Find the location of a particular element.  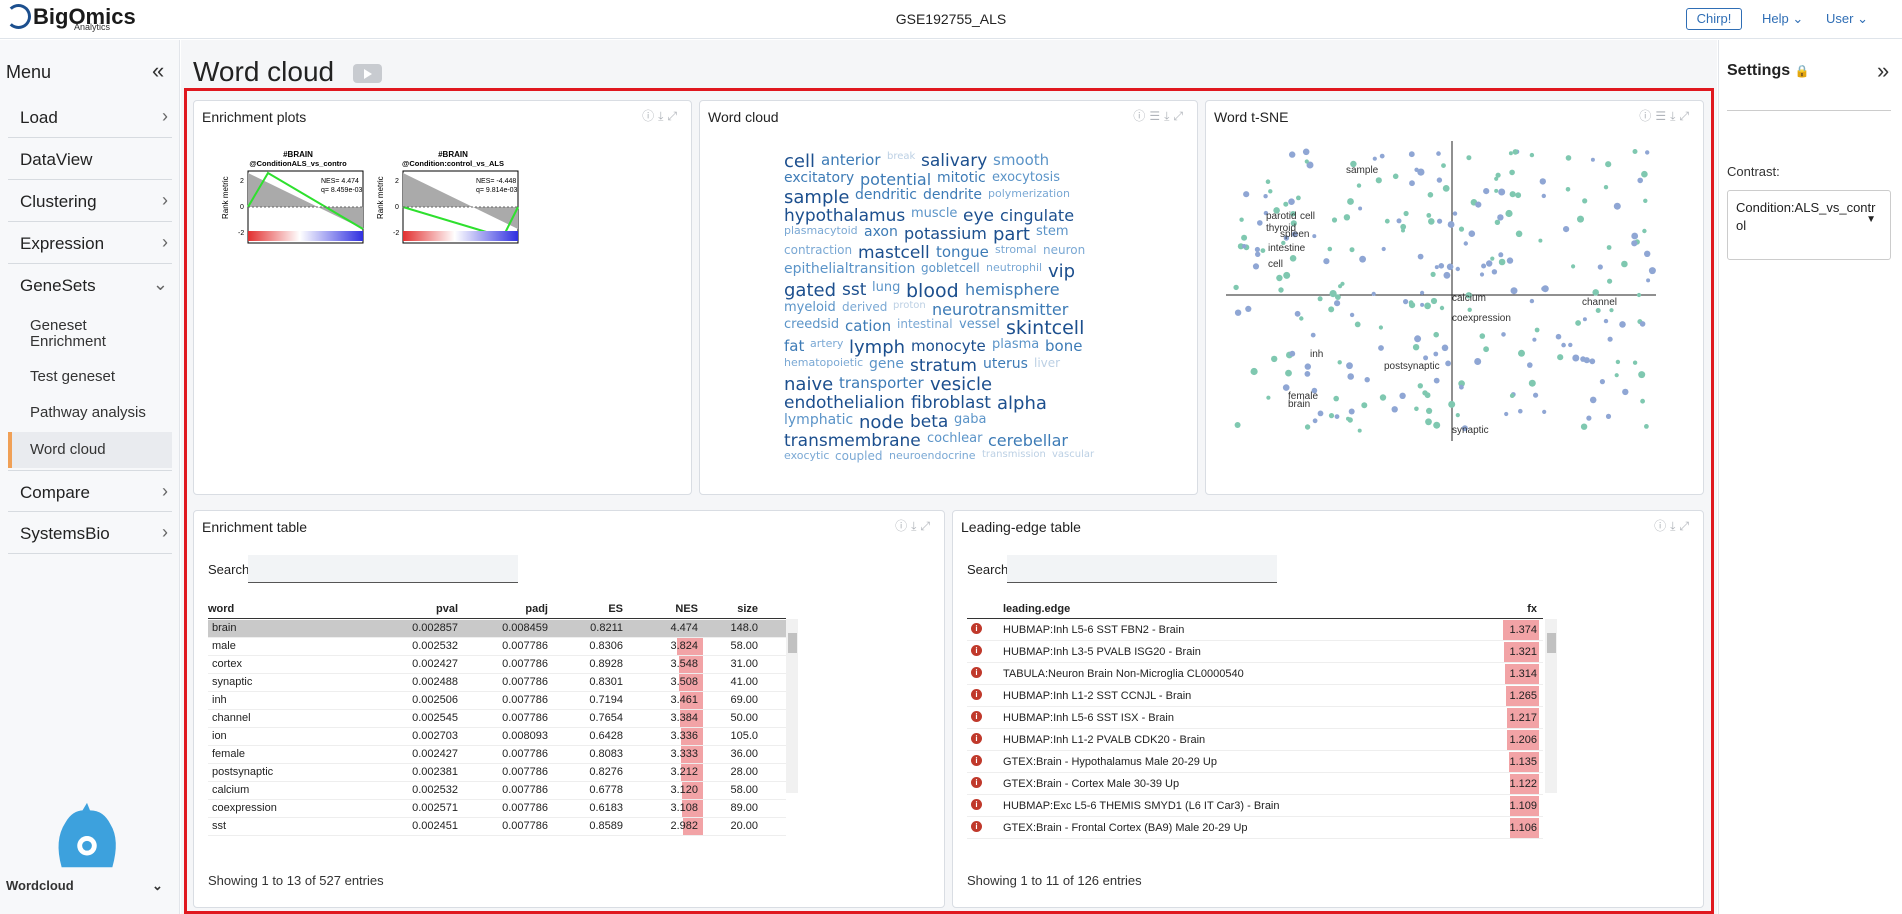

collapse-sidebar-icon: « is located at coordinates (158, 71).